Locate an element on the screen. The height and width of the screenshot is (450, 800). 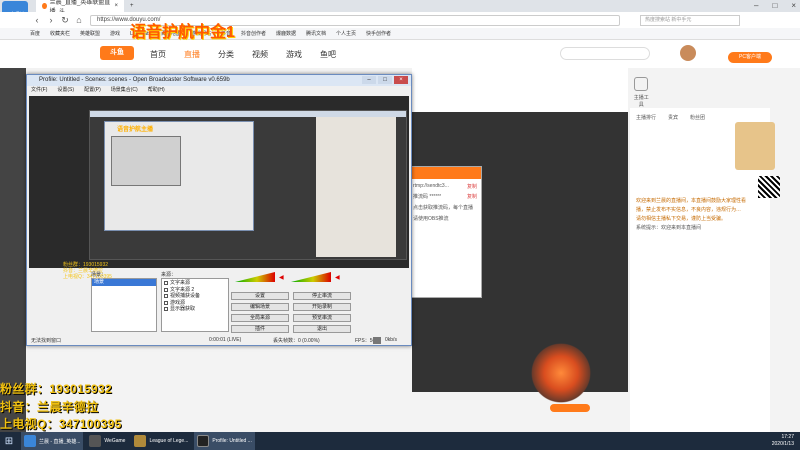
category-item: 主播工具 is located at coordinates (641, 92).